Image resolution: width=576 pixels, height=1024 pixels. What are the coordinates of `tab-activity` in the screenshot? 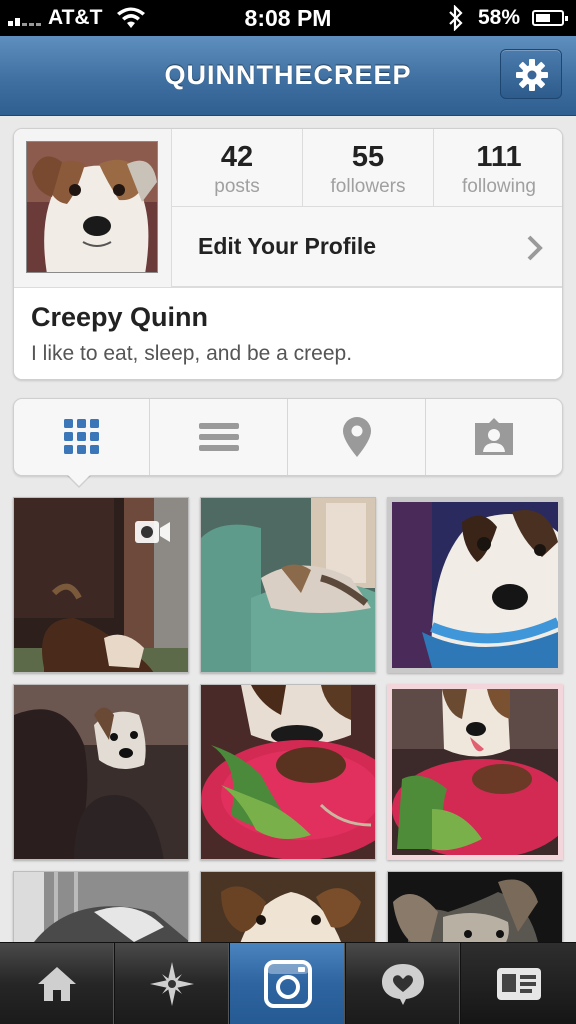 It's located at (403, 983).